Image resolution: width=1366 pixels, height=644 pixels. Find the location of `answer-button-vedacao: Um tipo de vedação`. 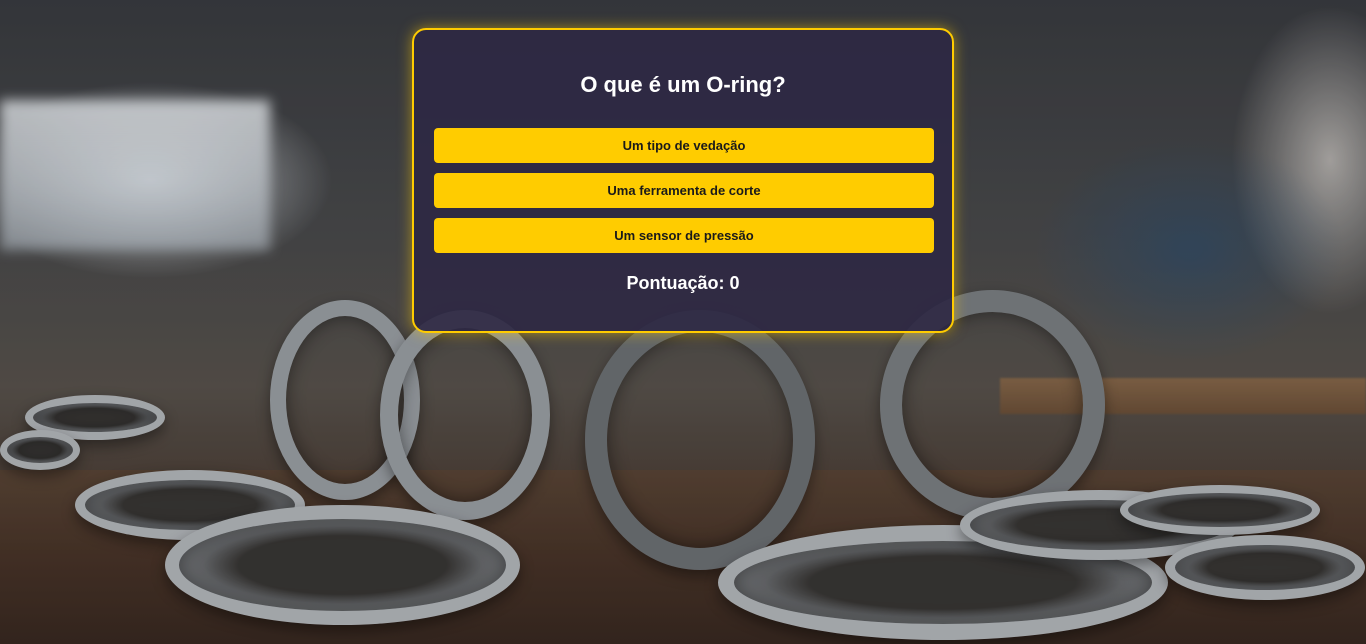

answer-button-vedacao: Um tipo de vedação is located at coordinates (684, 145).